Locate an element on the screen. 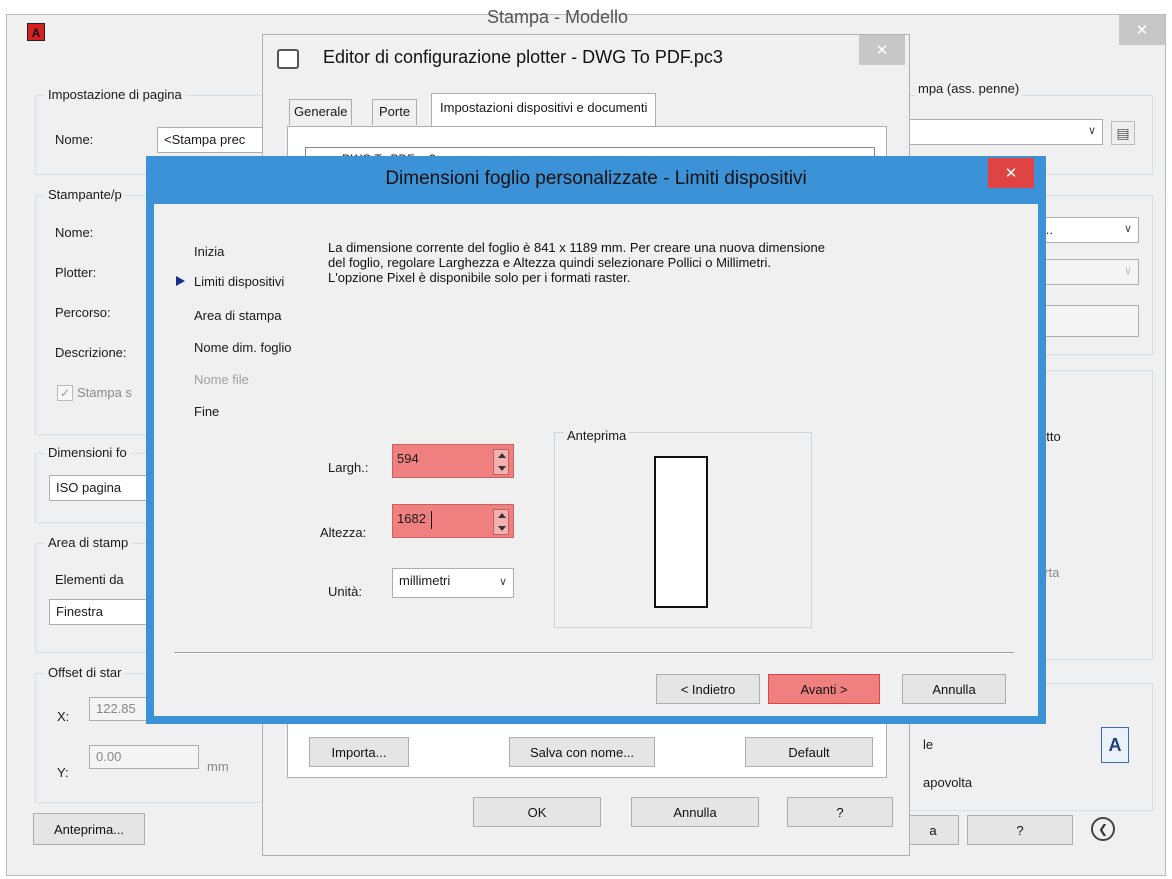  wizard-separator-highlight is located at coordinates (594, 653).